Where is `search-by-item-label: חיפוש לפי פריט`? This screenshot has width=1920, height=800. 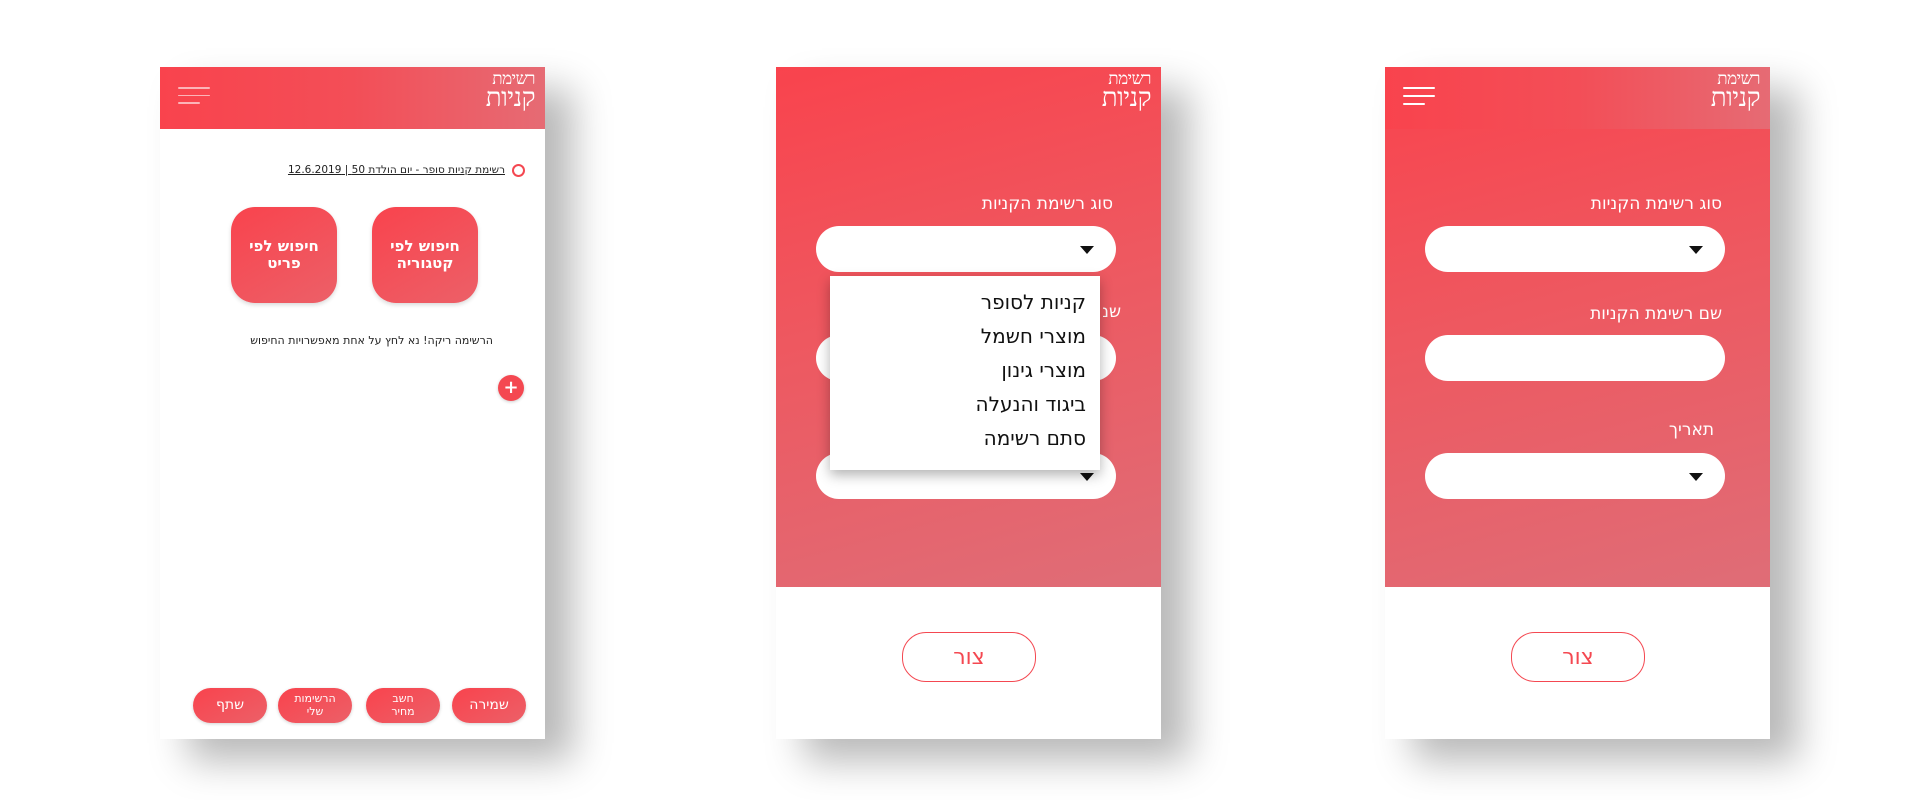
search-by-item-label: חיפוש לפי פריט is located at coordinates (284, 254).